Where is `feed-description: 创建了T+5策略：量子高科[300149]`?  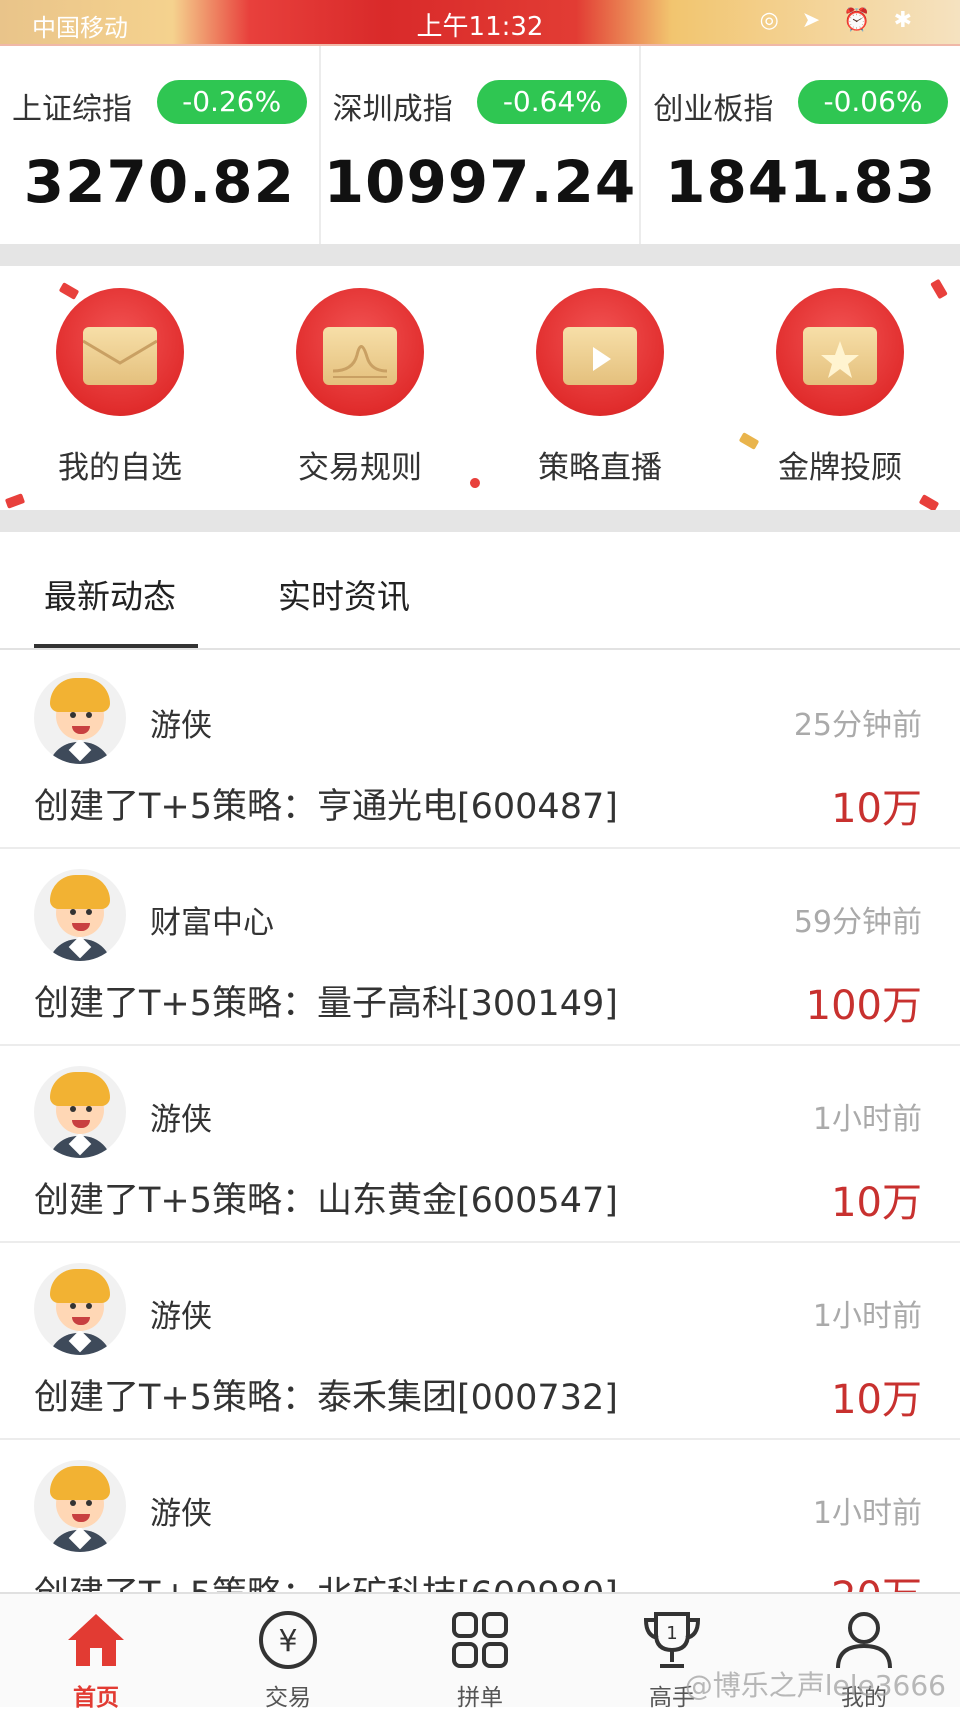 feed-description: 创建了T+5策略：量子高科[300149] is located at coordinates (326, 1004).